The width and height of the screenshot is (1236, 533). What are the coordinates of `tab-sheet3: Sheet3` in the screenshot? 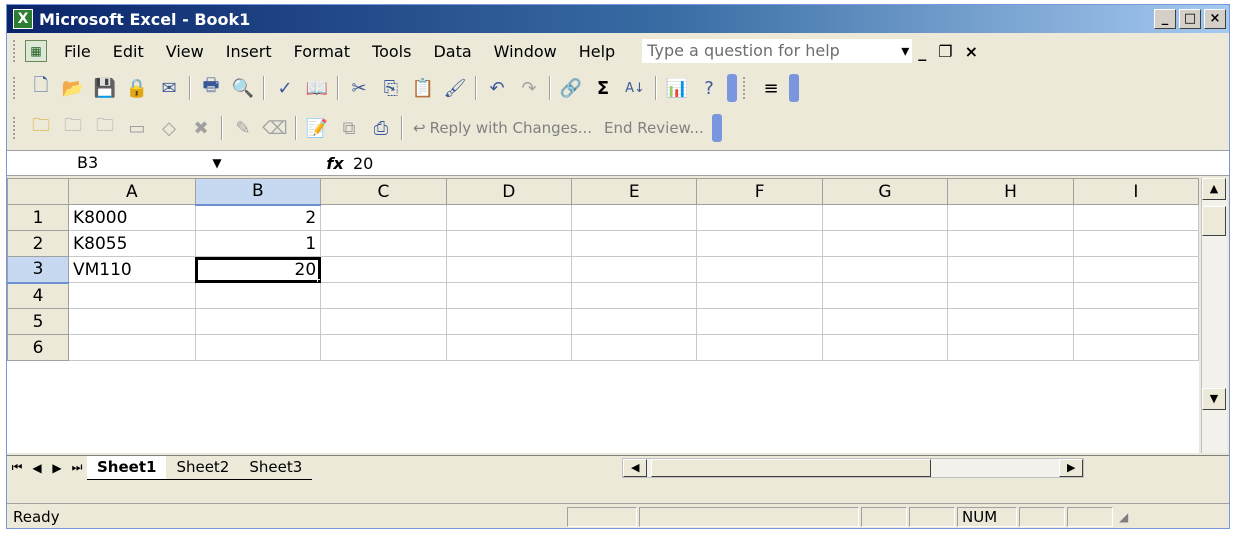 It's located at (276, 468).